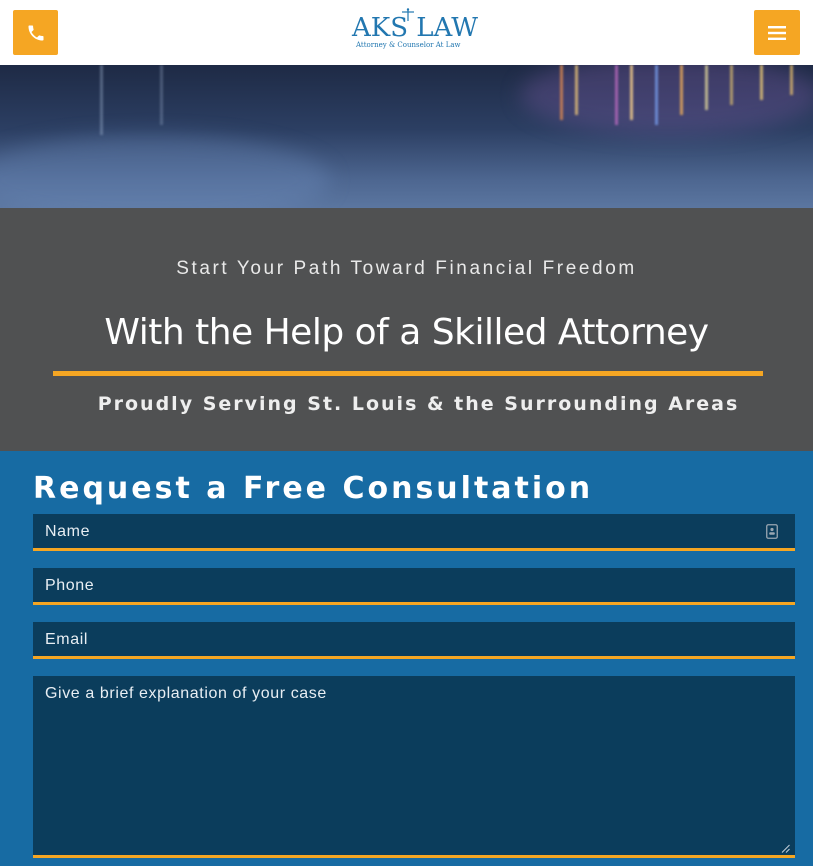 Image resolution: width=813 pixels, height=866 pixels. I want to click on name-field: Name, so click(414, 532).